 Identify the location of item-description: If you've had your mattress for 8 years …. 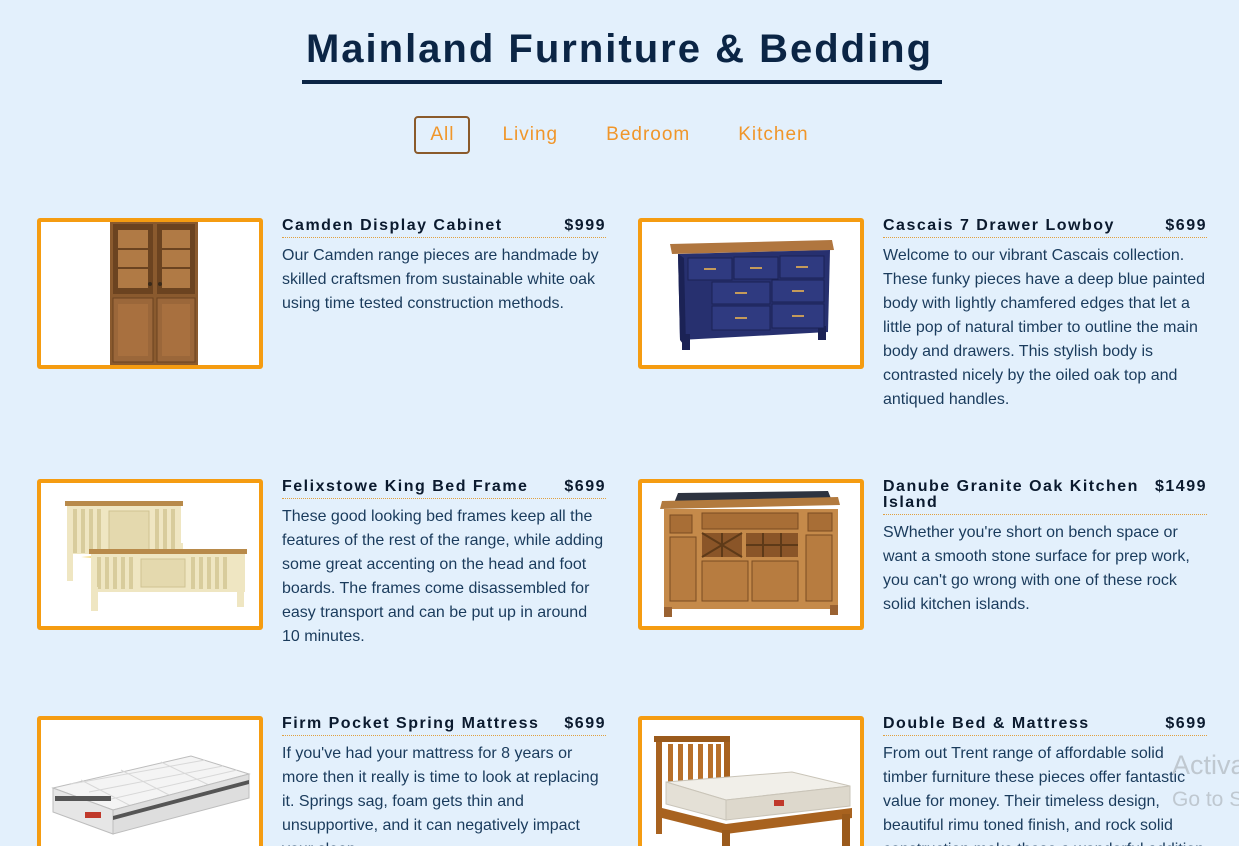
(440, 795).